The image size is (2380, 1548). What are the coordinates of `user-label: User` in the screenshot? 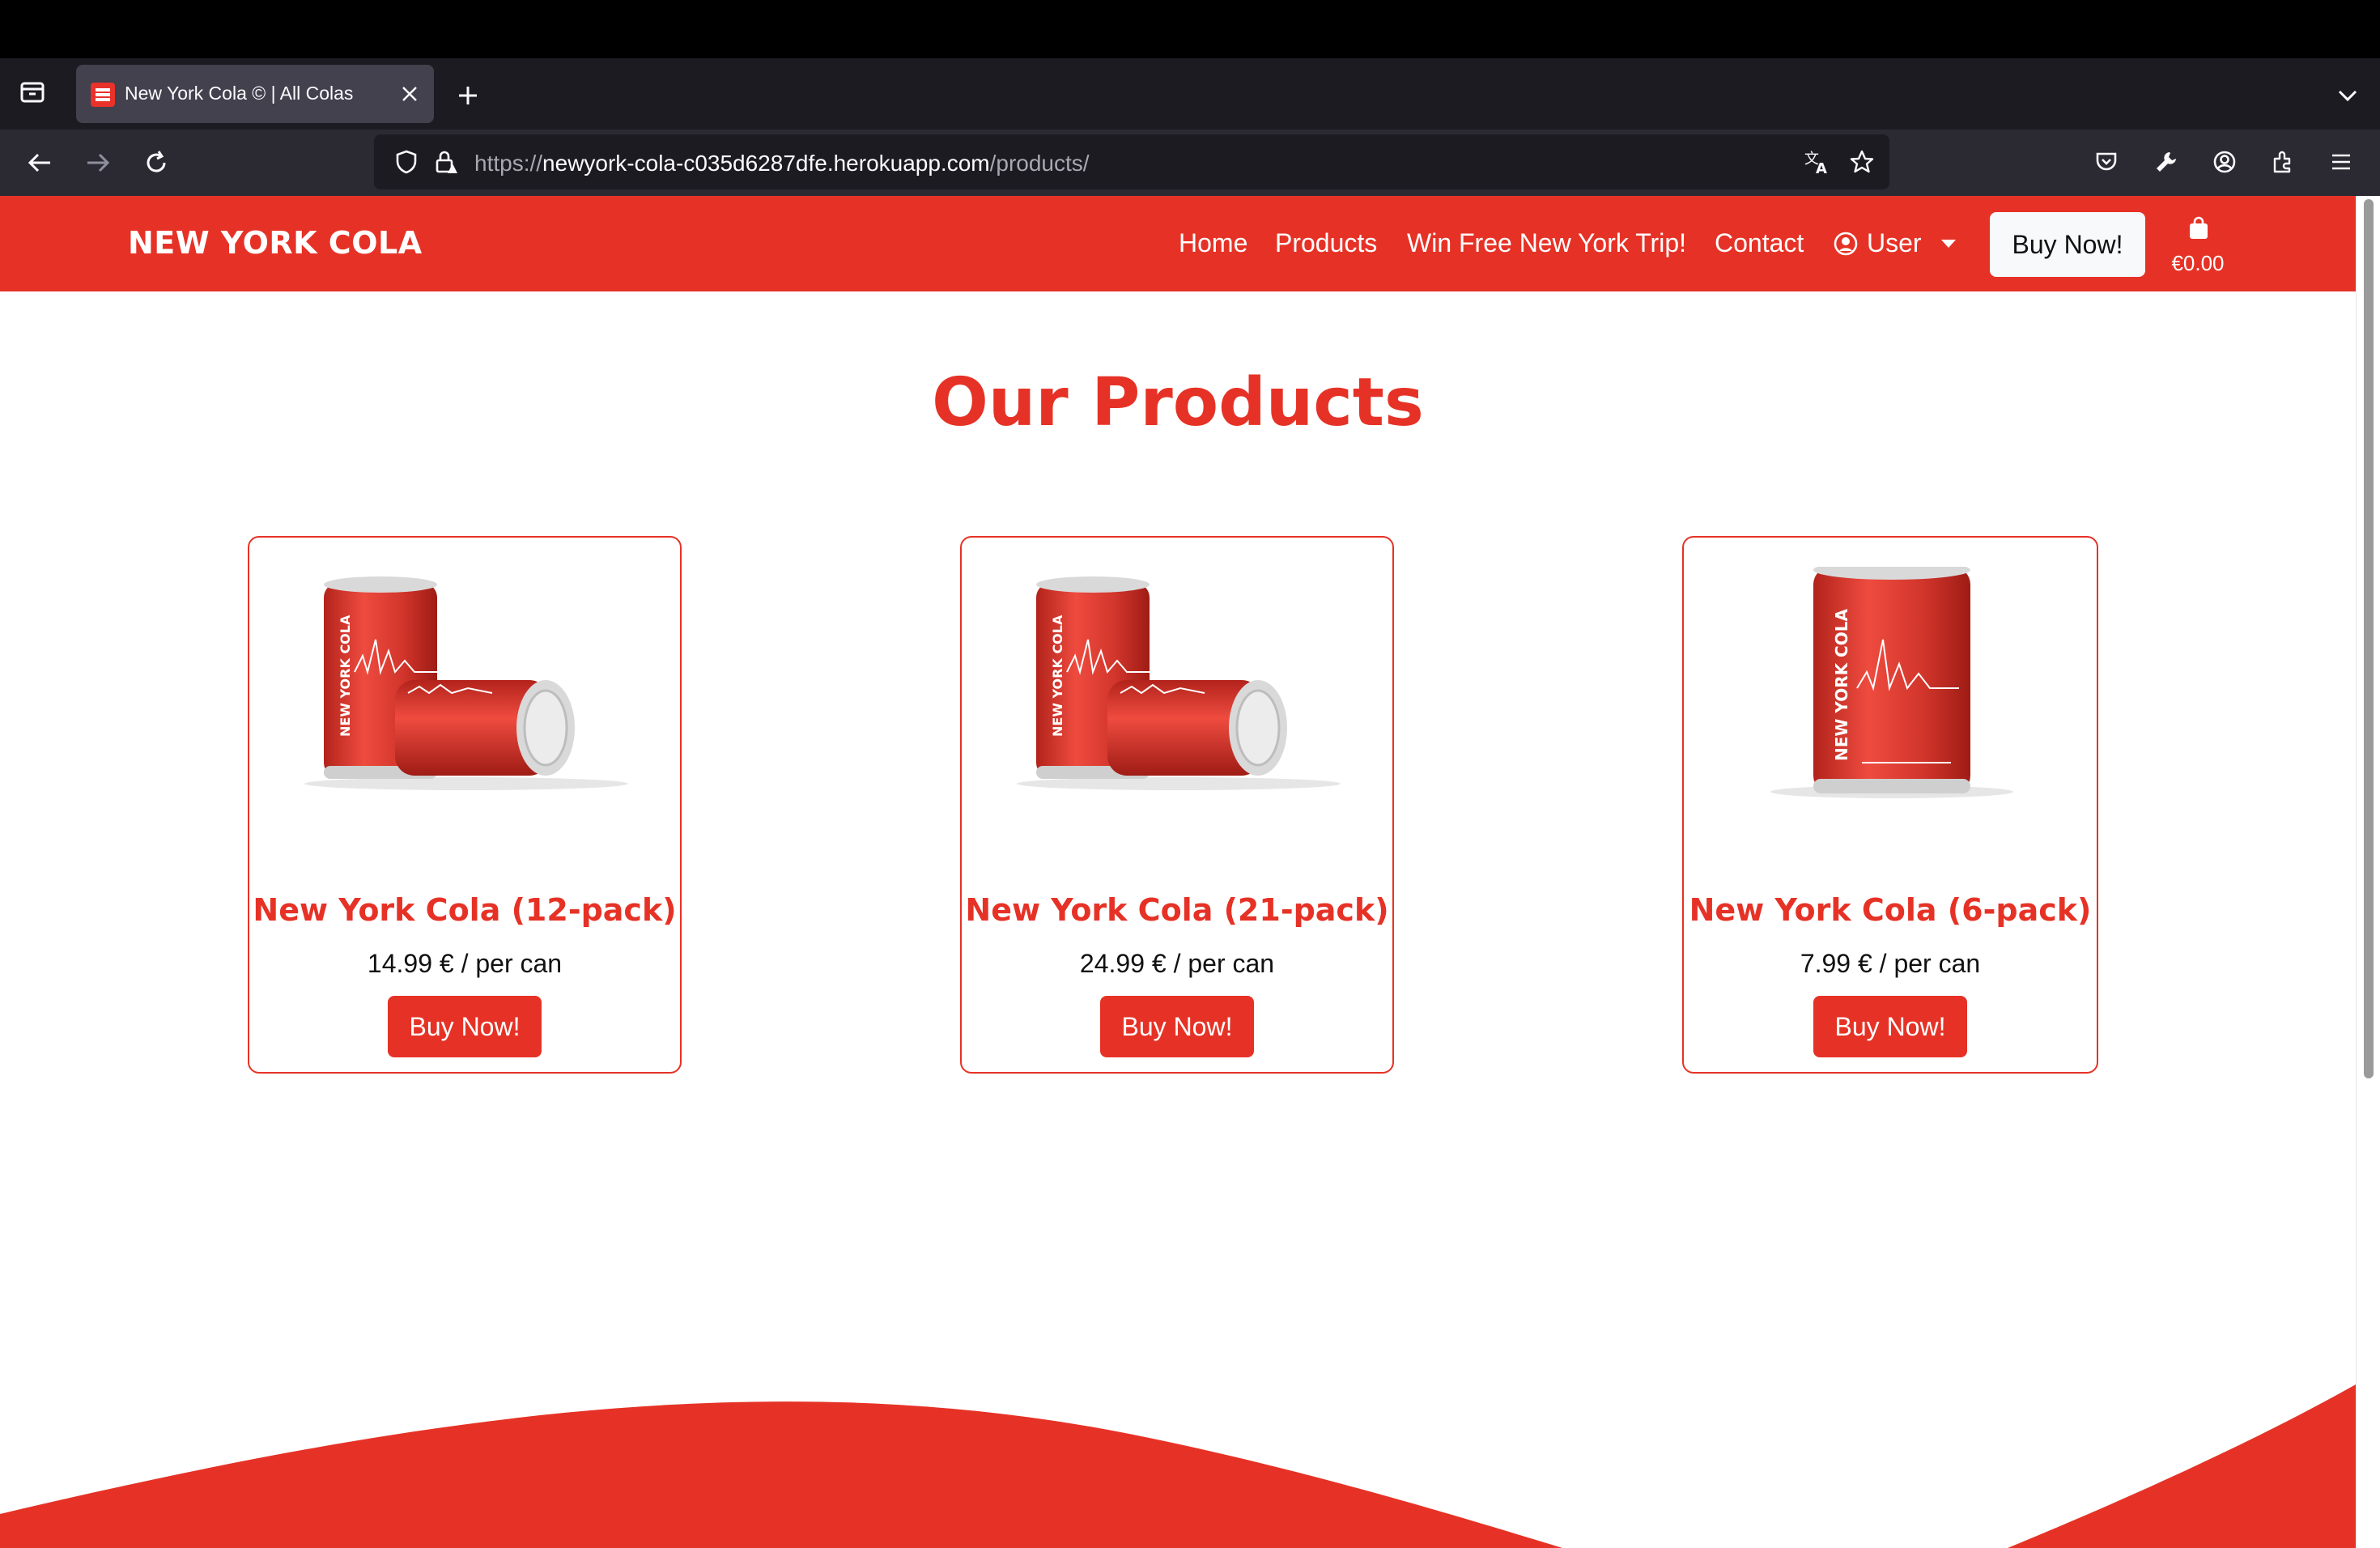 It's located at (1895, 242).